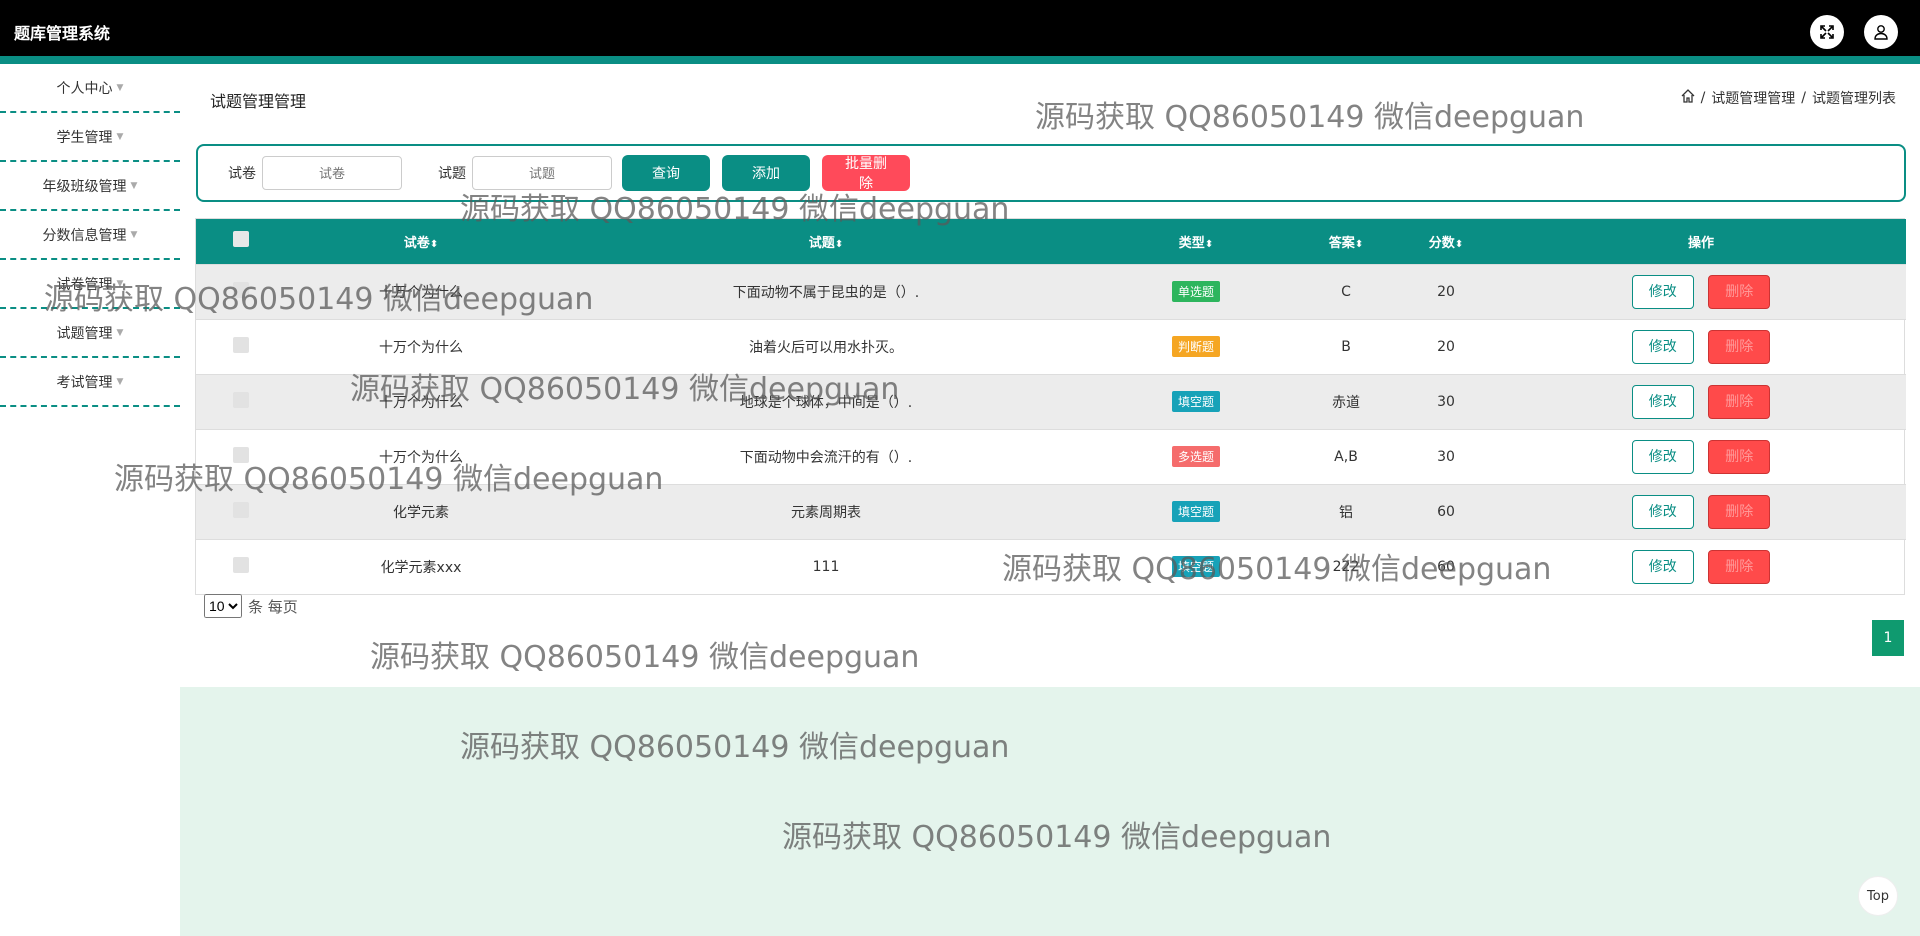 The height and width of the screenshot is (936, 1920). What do you see at coordinates (90, 284) in the screenshot?
I see `sidebar-item-papers: 试卷管理 ▼` at bounding box center [90, 284].